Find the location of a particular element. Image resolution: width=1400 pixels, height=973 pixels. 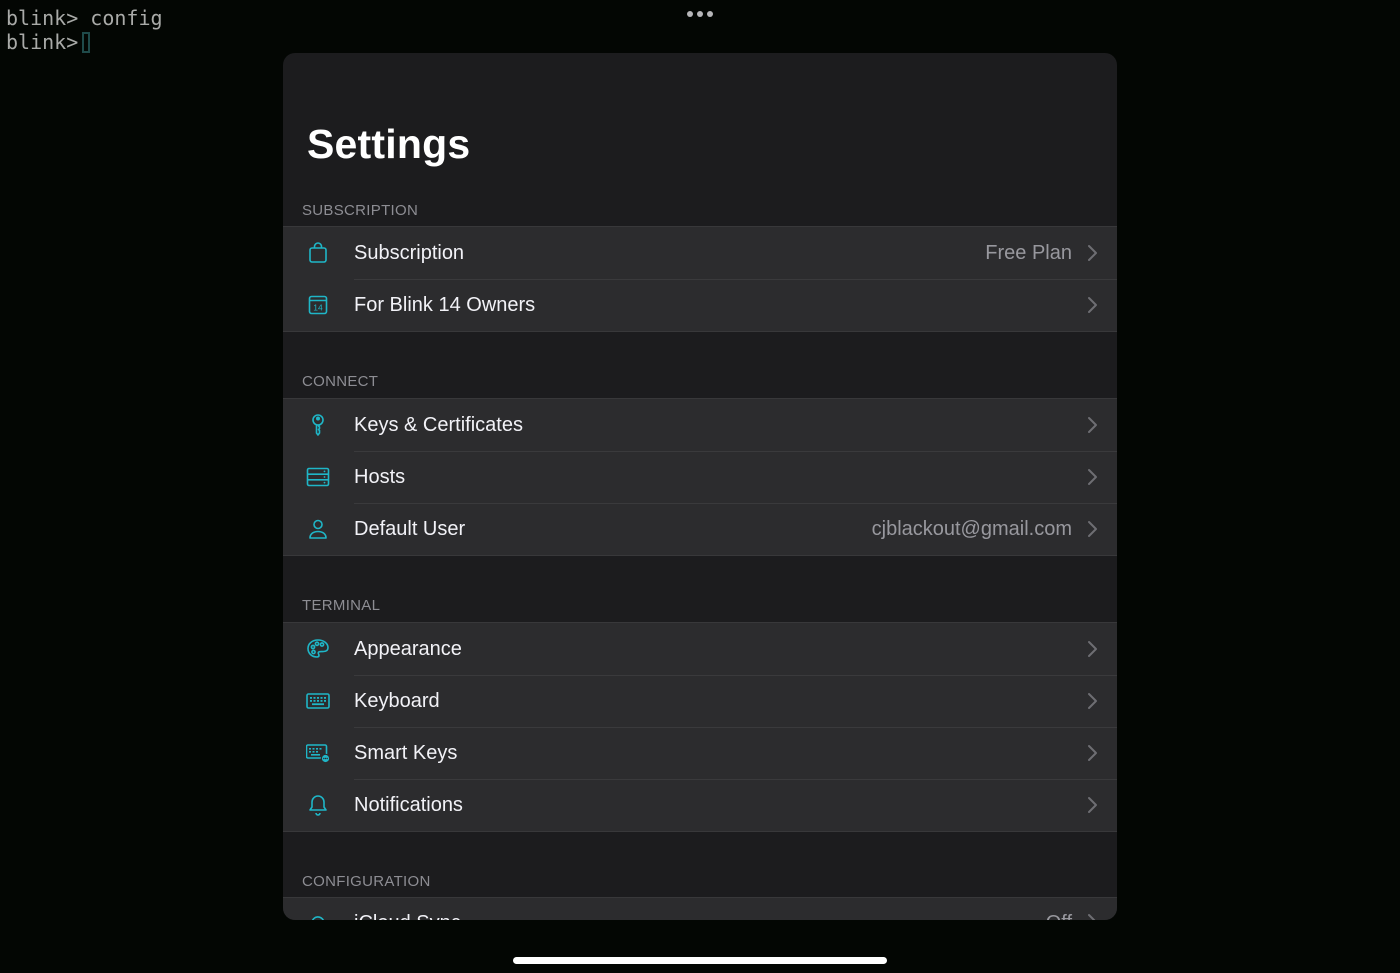

bag-icon is located at coordinates (318, 253).